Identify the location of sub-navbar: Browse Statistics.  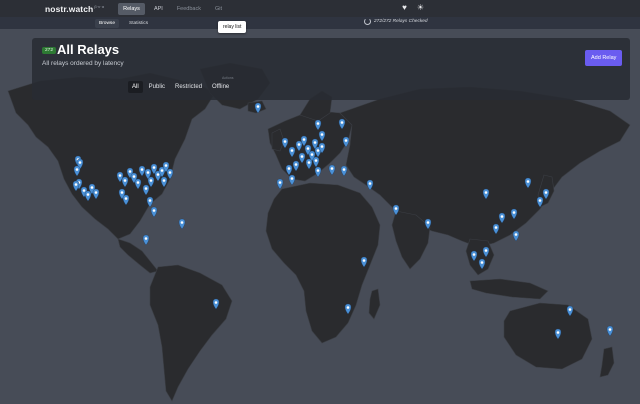
(320, 23).